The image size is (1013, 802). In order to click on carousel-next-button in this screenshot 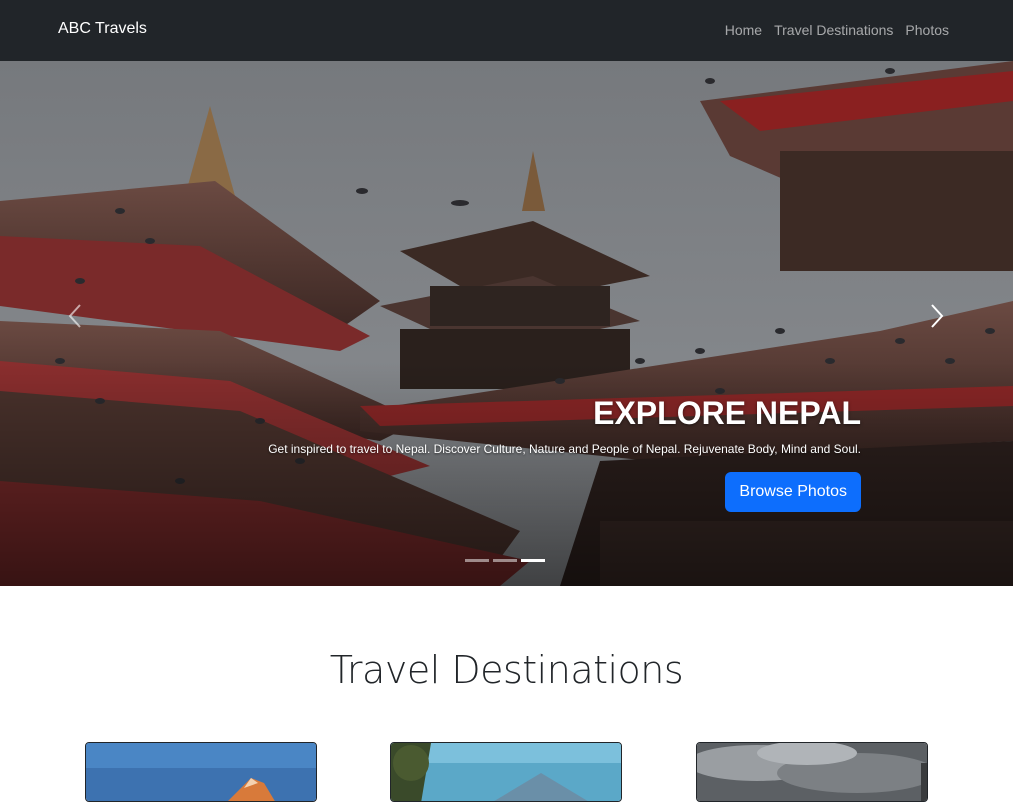, I will do `click(937, 316)`.